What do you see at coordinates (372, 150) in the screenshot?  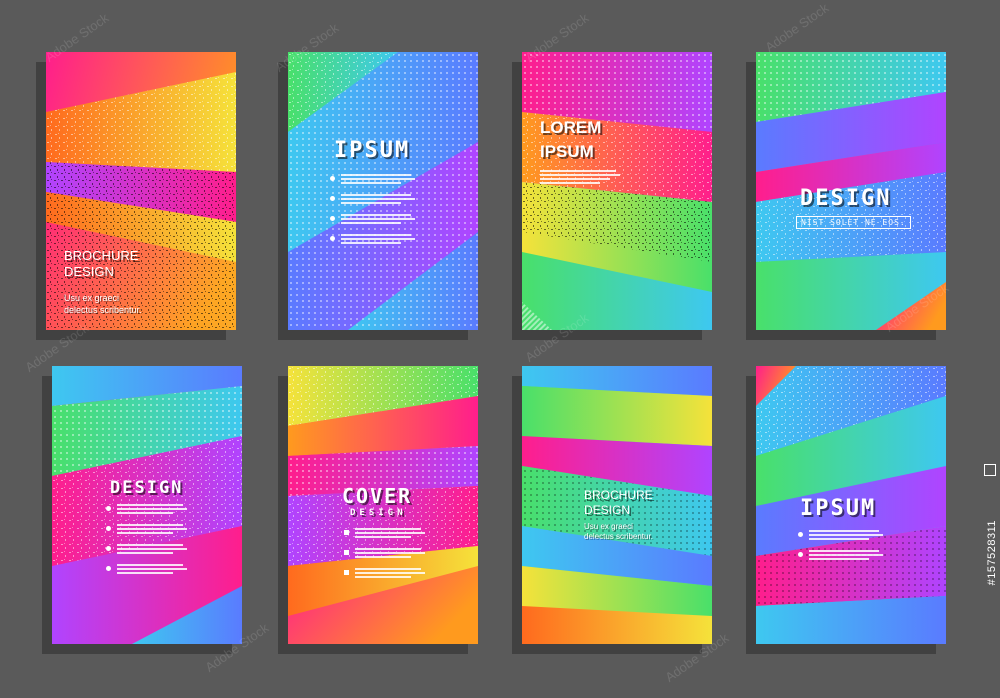 I see `card-2-title: IPSUM` at bounding box center [372, 150].